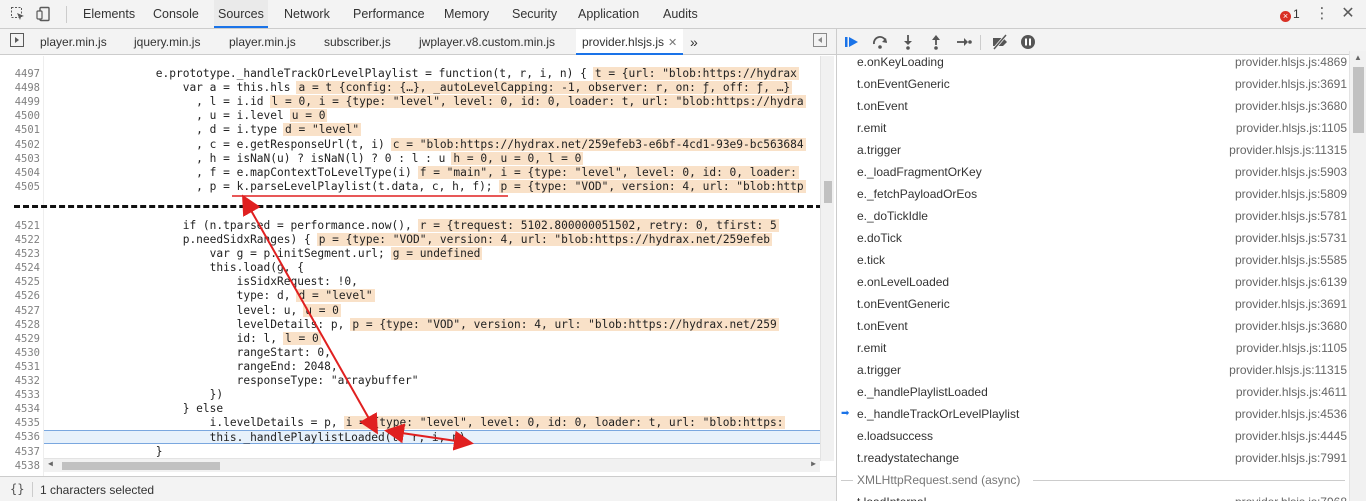 The image size is (1366, 501). What do you see at coordinates (21, 437) in the screenshot?
I see `line-number: 4536` at bounding box center [21, 437].